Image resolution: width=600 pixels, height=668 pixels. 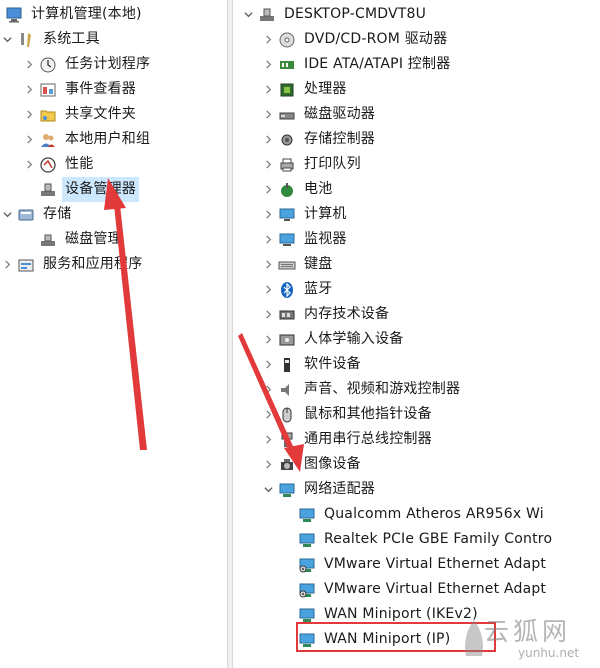 I want to click on tree-item-event-viewer: 事件查看器, so click(x=80, y=89).